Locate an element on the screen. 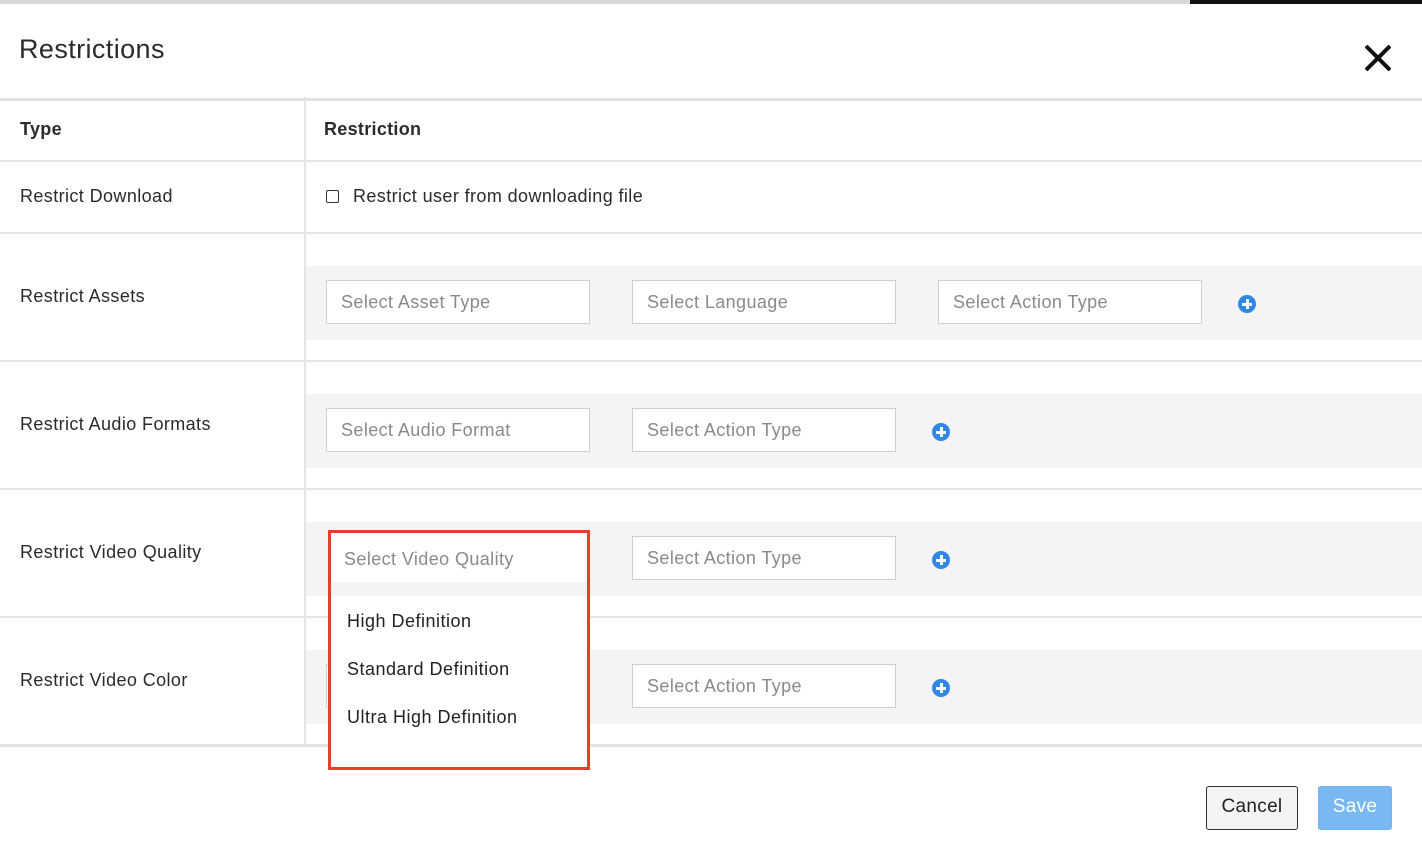 Image resolution: width=1422 pixels, height=864 pixels. add-audio-restriction-plus-icon is located at coordinates (941, 432).